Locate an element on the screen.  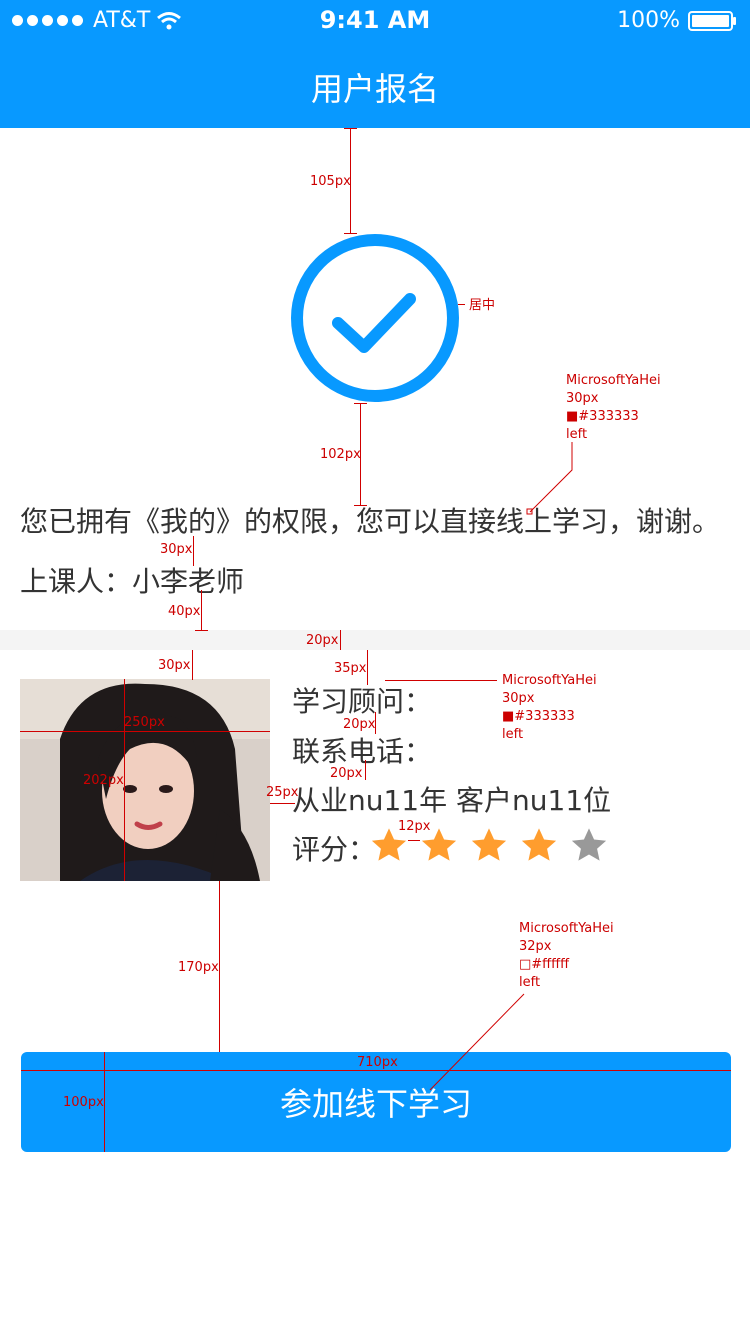
check-circle-icon is located at coordinates (375, 318).